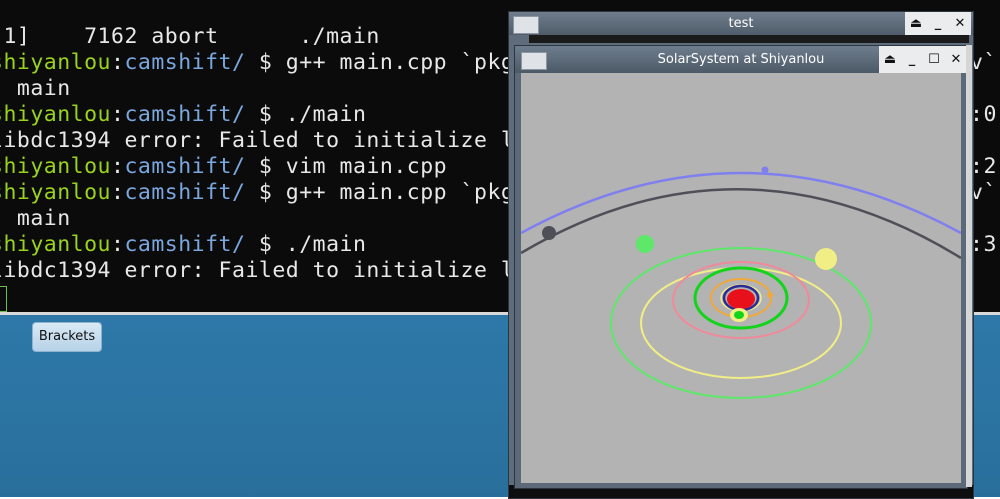 This screenshot has height=499, width=1000. Describe the element at coordinates (739, 315) in the screenshot. I see `planet-bright-green` at that location.